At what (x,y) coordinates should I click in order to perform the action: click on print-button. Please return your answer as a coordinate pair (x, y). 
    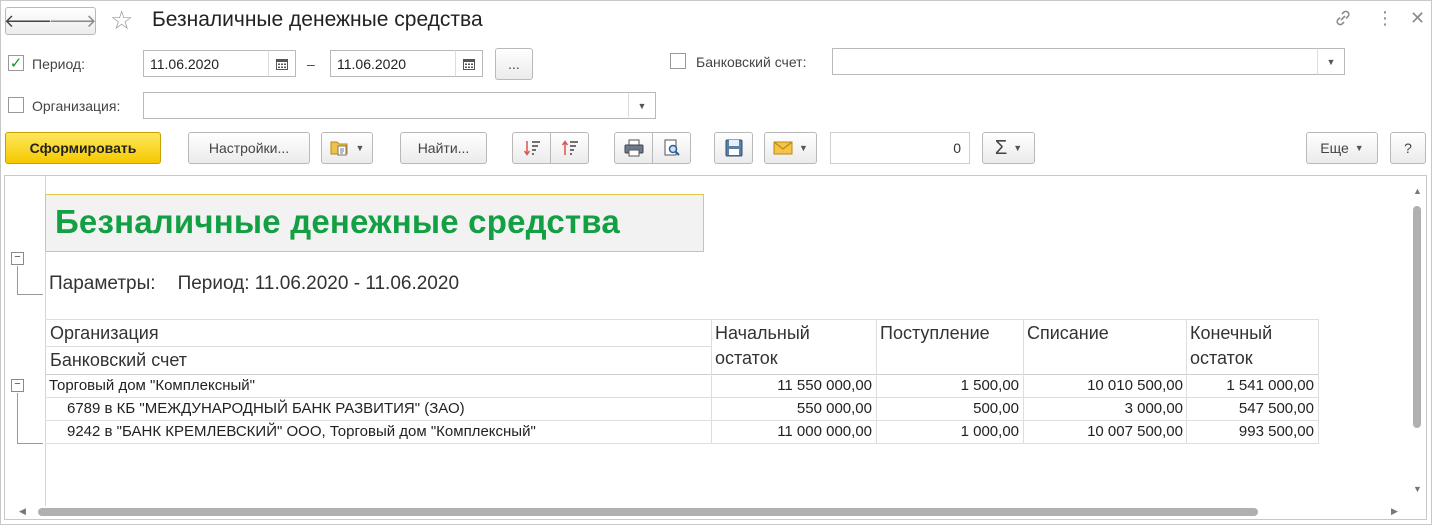
    Looking at the image, I should click on (633, 148).